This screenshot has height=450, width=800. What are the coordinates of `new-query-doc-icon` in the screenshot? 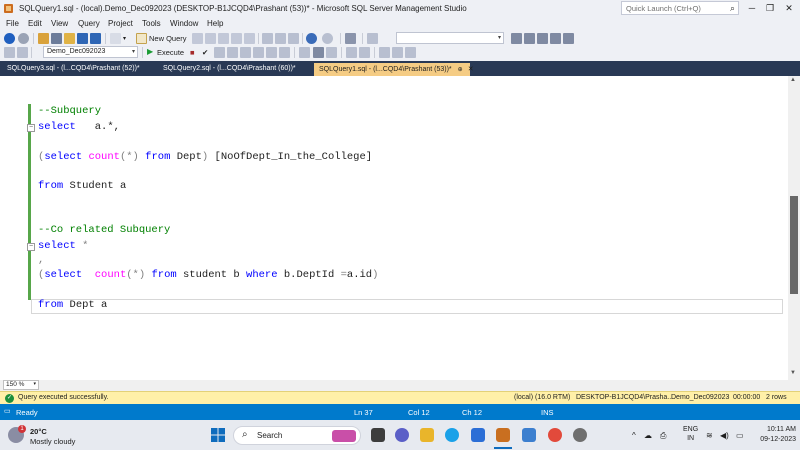 It's located at (141, 38).